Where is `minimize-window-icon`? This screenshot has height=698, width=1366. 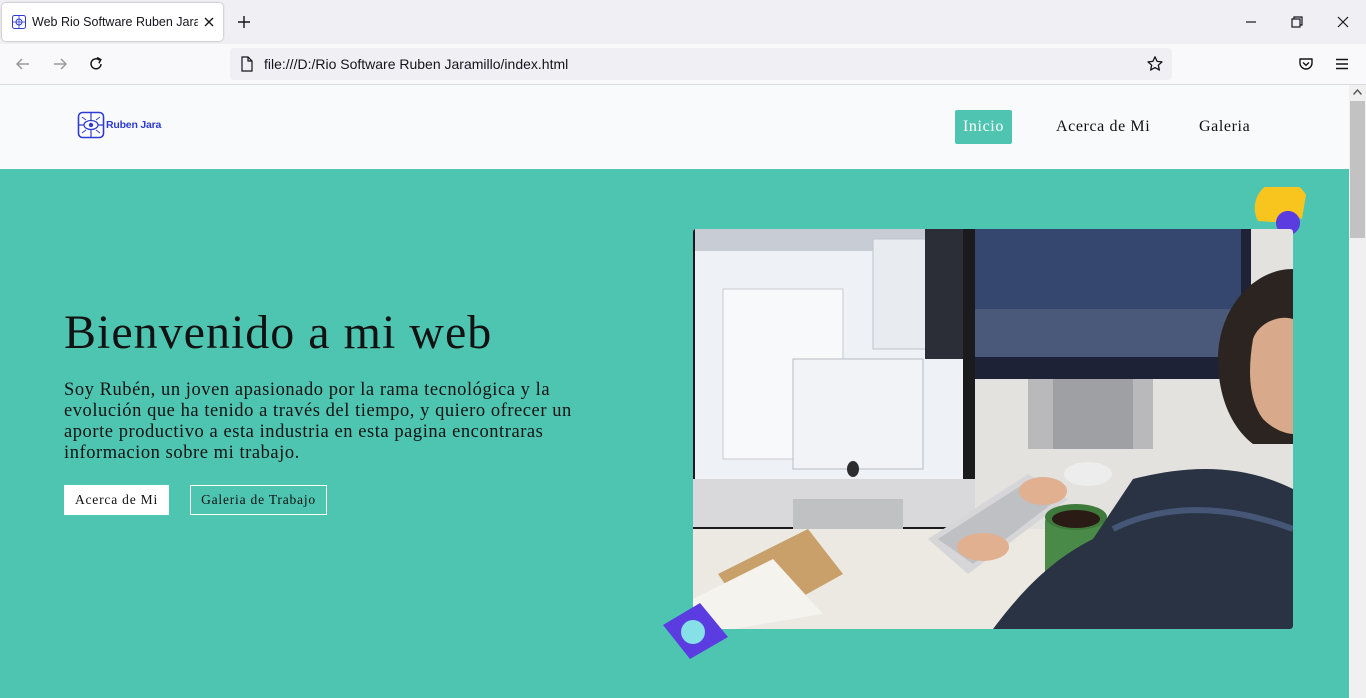 minimize-window-icon is located at coordinates (1251, 22).